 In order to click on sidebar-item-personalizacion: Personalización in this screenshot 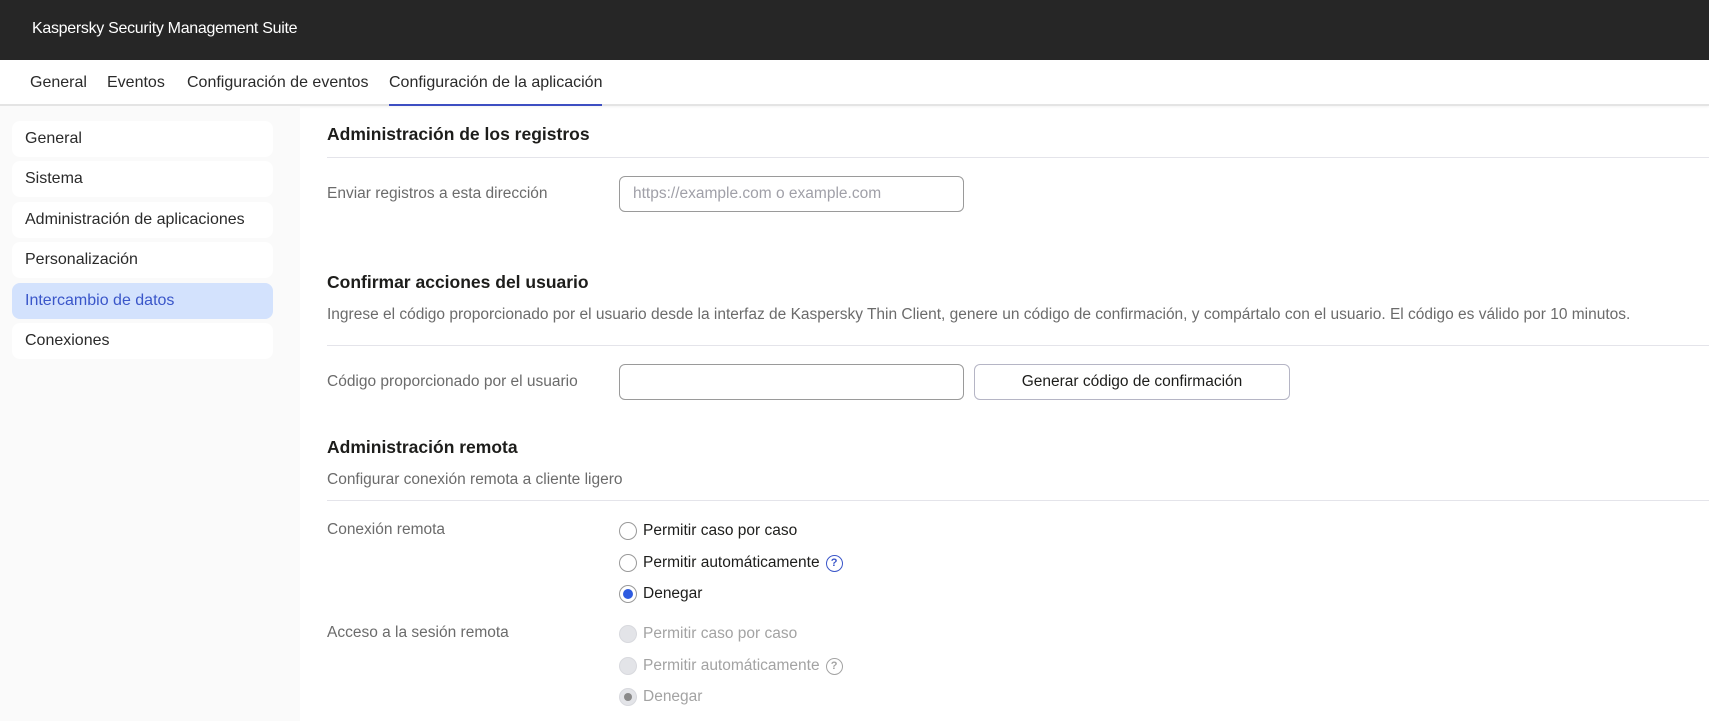, I will do `click(142, 260)`.